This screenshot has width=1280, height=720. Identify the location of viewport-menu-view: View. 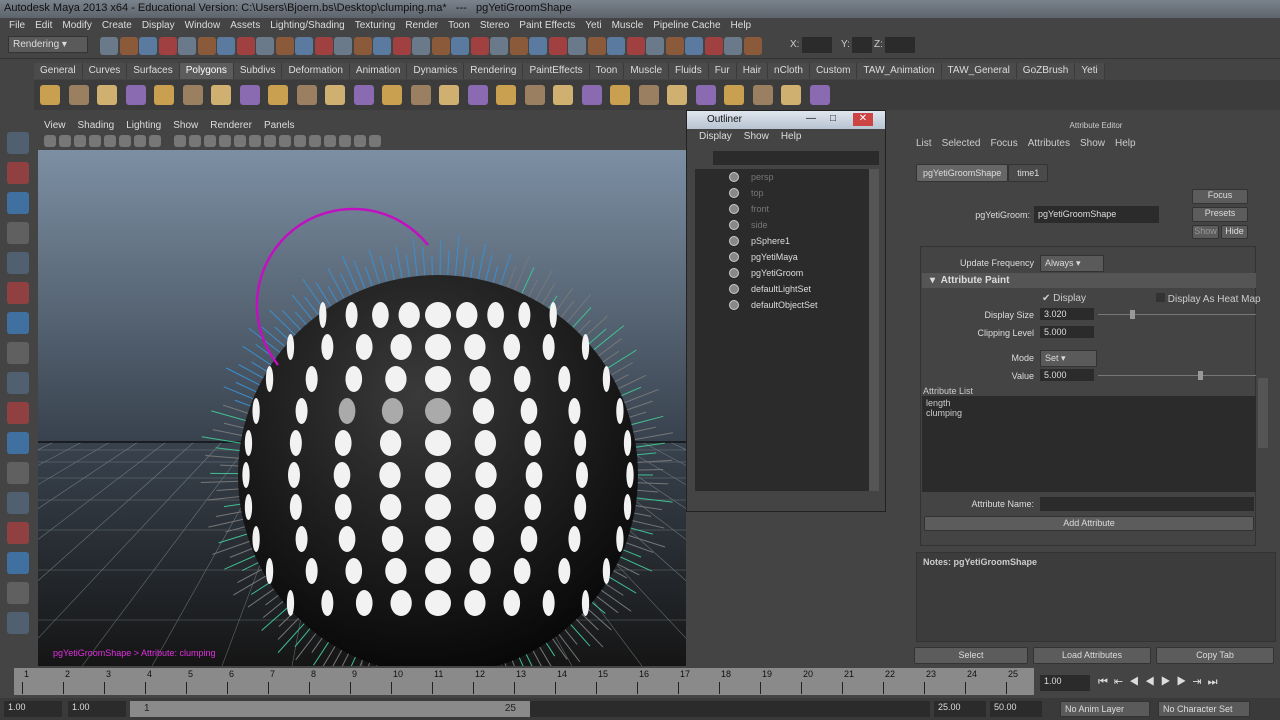
(55, 125).